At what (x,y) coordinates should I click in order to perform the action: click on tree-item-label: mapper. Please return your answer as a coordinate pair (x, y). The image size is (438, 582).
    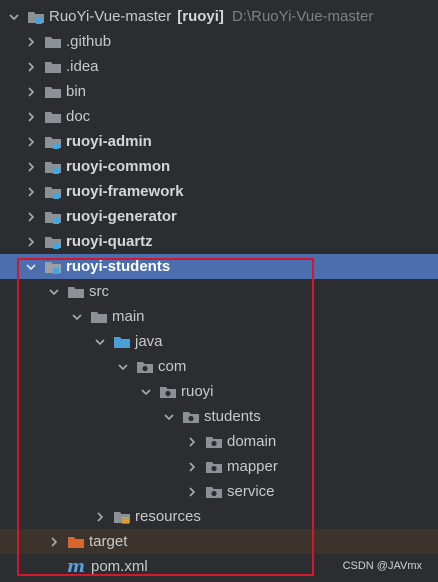
    Looking at the image, I should click on (252, 466).